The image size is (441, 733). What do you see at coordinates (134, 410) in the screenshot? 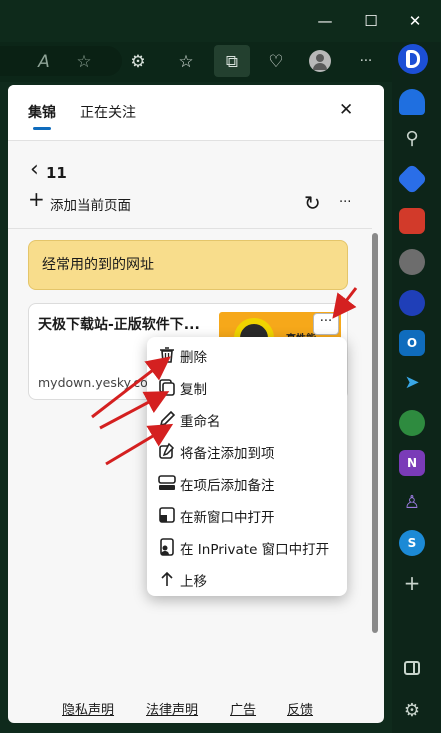
I see `annotation-arrow-copy` at bounding box center [134, 410].